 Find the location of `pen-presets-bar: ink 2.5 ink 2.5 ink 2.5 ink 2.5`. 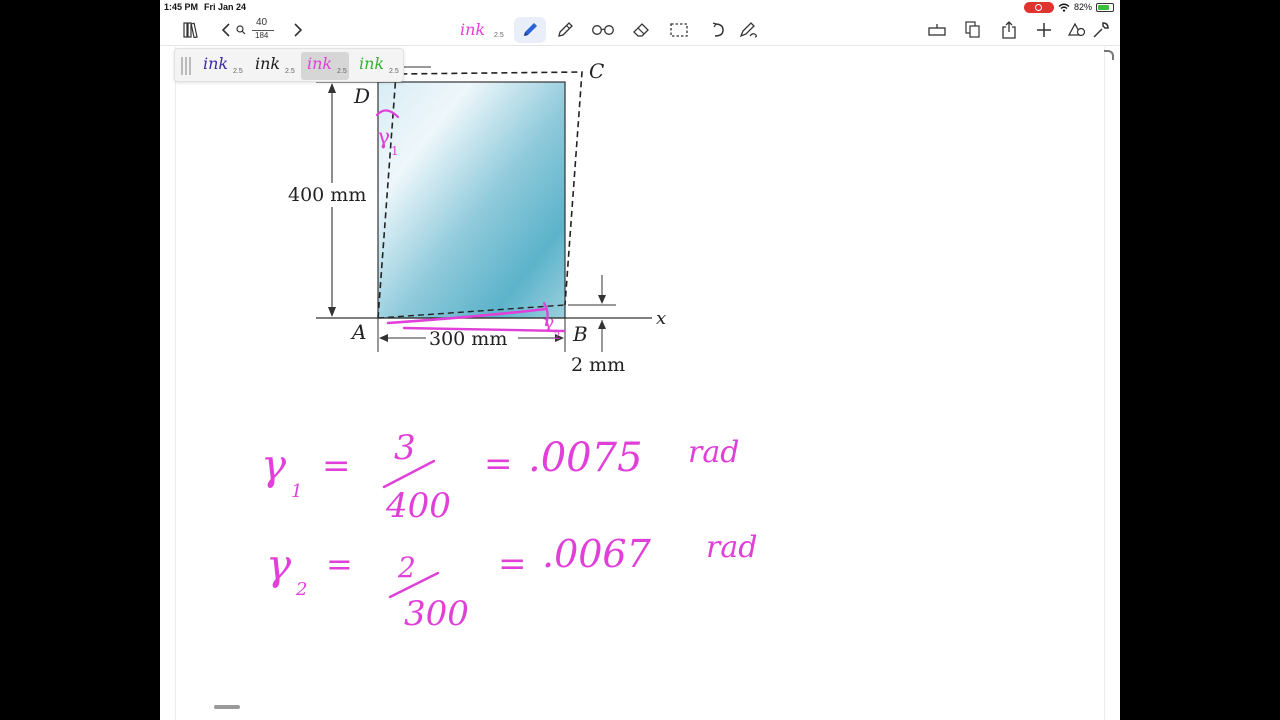

pen-presets-bar: ink 2.5 ink 2.5 ink 2.5 ink 2.5 is located at coordinates (289, 65).